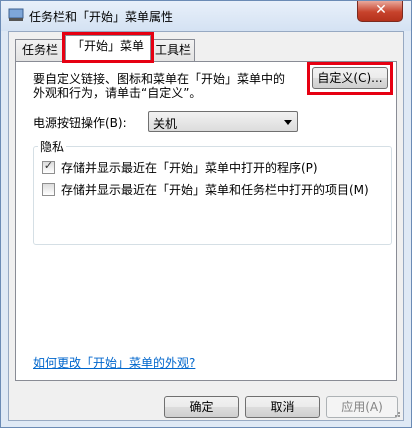 This screenshot has height=428, width=412. Describe the element at coordinates (206, 16) in the screenshot. I see `title-bar: 任务栏和「开始」菜单属性 ✕` at that location.